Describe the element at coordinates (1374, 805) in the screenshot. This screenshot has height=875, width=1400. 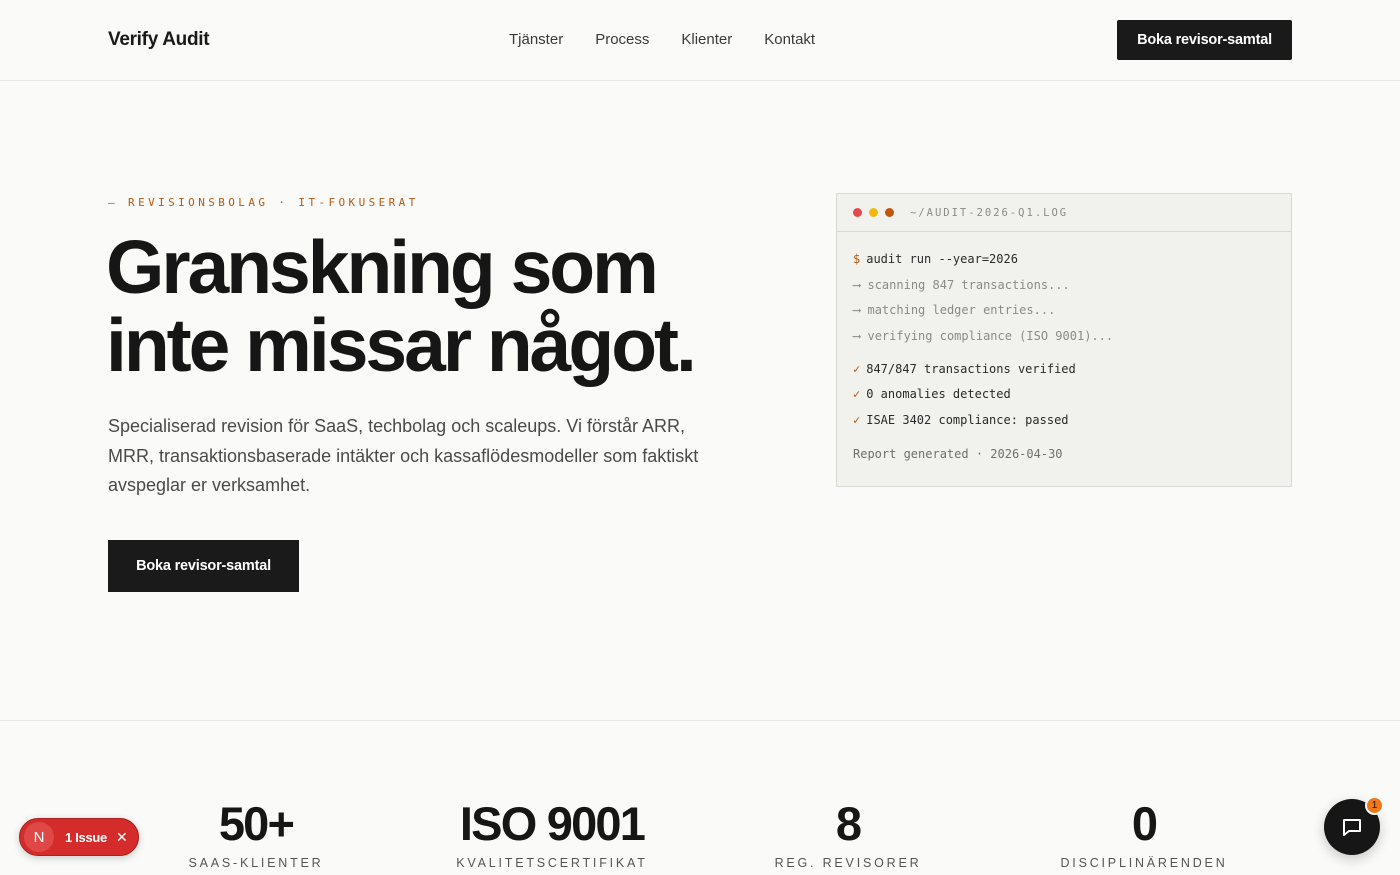
I see `chat-notification-badge: 1` at that location.